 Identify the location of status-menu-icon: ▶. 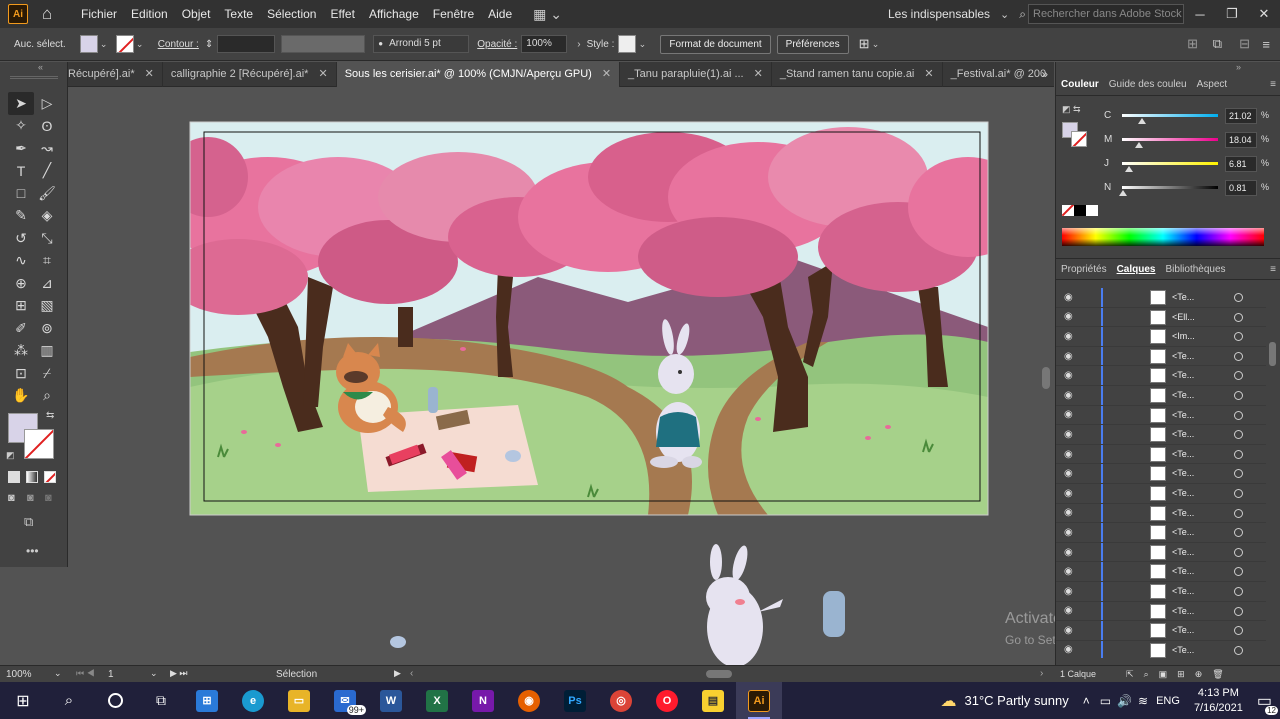
(397, 673).